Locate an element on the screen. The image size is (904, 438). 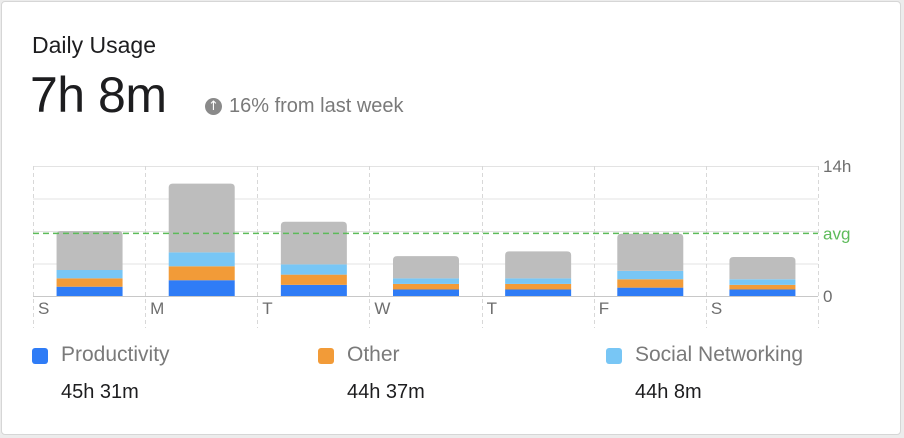
legend-name-productivity: Productivity is located at coordinates (115, 354).